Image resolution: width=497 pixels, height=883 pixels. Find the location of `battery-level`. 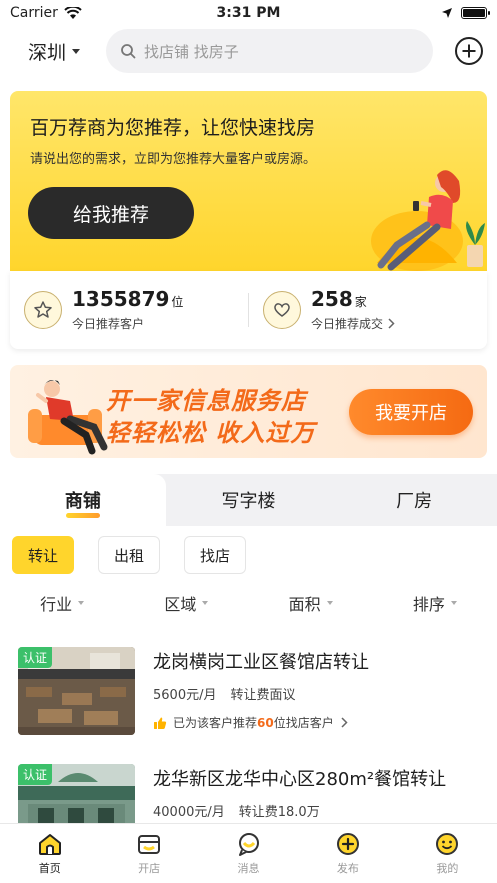

battery-level is located at coordinates (474, 13).